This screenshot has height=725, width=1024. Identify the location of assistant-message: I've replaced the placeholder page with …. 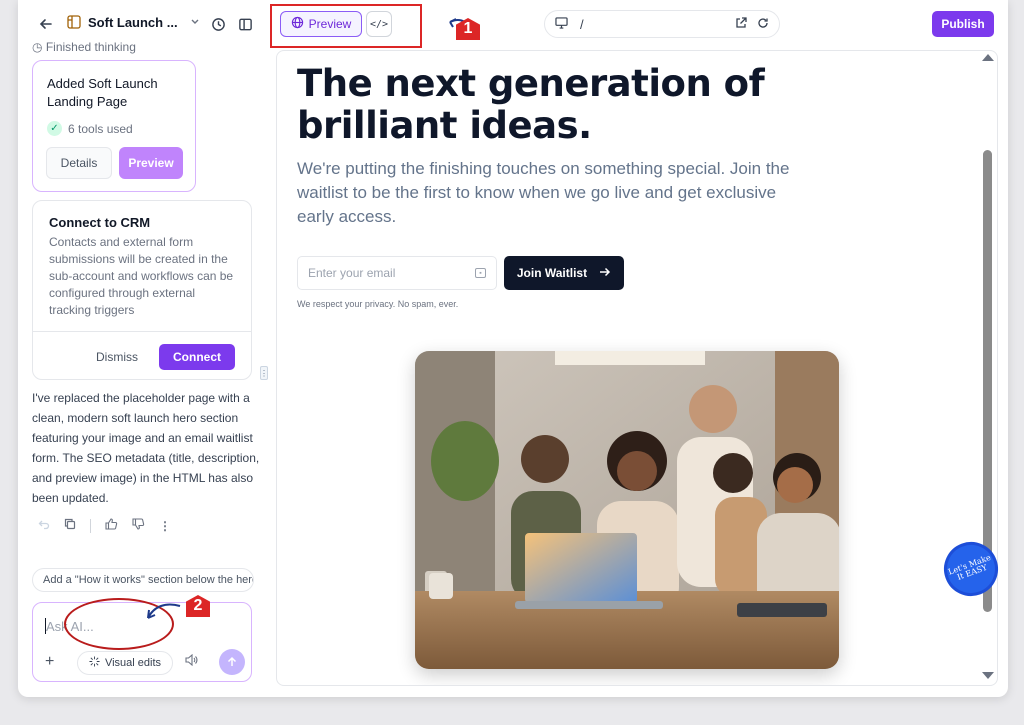
(146, 448).